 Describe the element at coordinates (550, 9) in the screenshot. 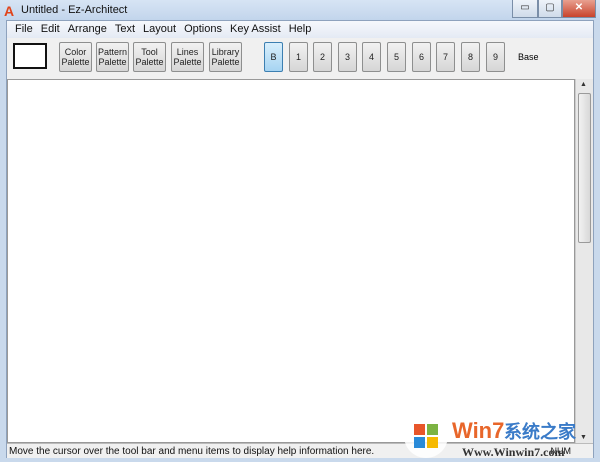

I see `maximize-button: ▢` at that location.